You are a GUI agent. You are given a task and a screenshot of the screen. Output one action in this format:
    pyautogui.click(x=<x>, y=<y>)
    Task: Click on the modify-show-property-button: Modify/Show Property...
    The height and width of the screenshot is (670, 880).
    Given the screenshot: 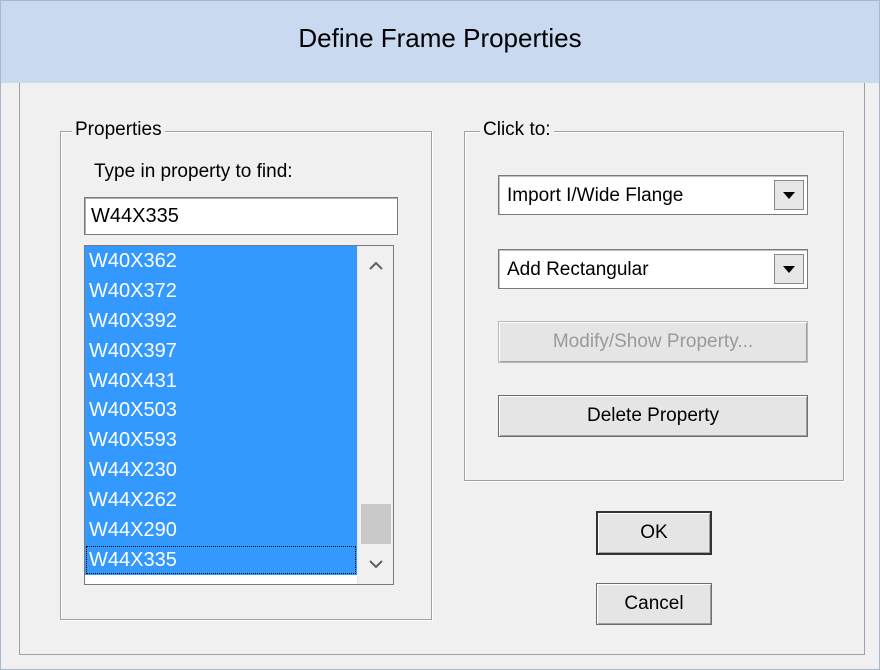 What is the action you would take?
    pyautogui.click(x=653, y=342)
    